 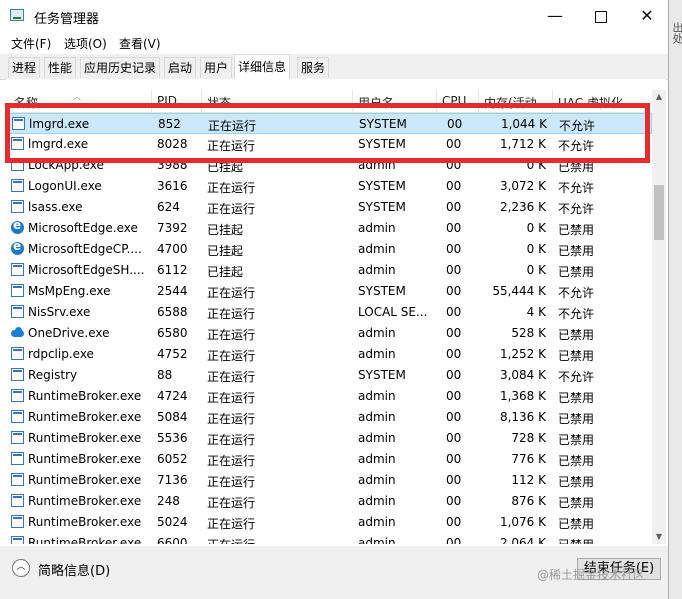 What do you see at coordinates (591, 575) in the screenshot?
I see `watermark: @稀土掘金技术社区` at bounding box center [591, 575].